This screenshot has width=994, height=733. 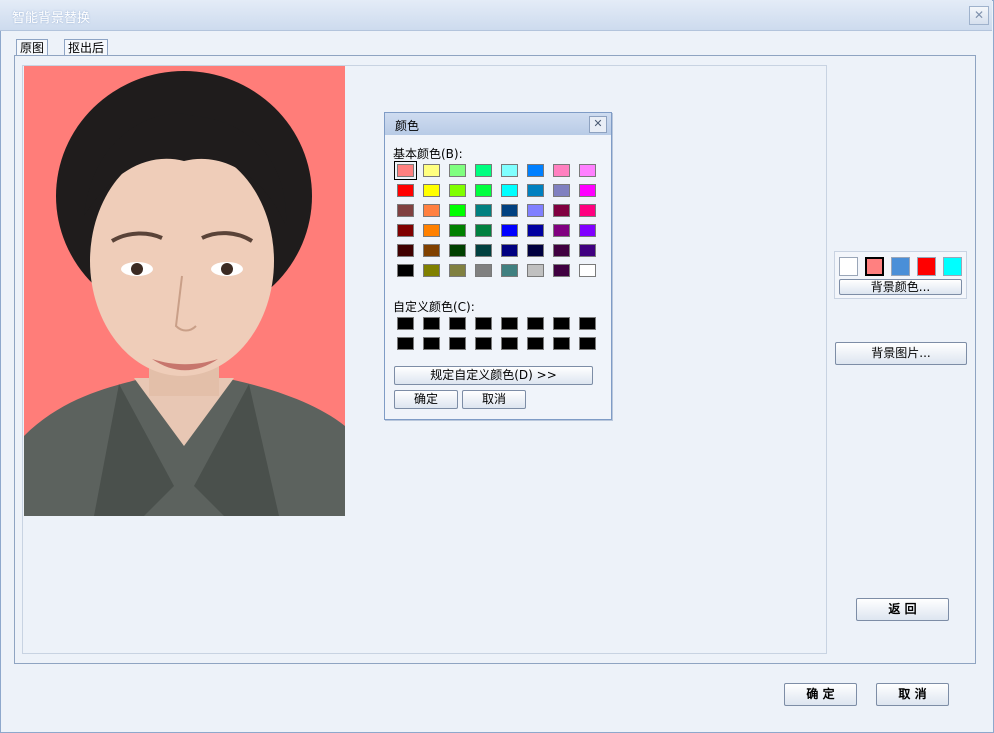 I want to click on back-button: 返 回, so click(x=902, y=609).